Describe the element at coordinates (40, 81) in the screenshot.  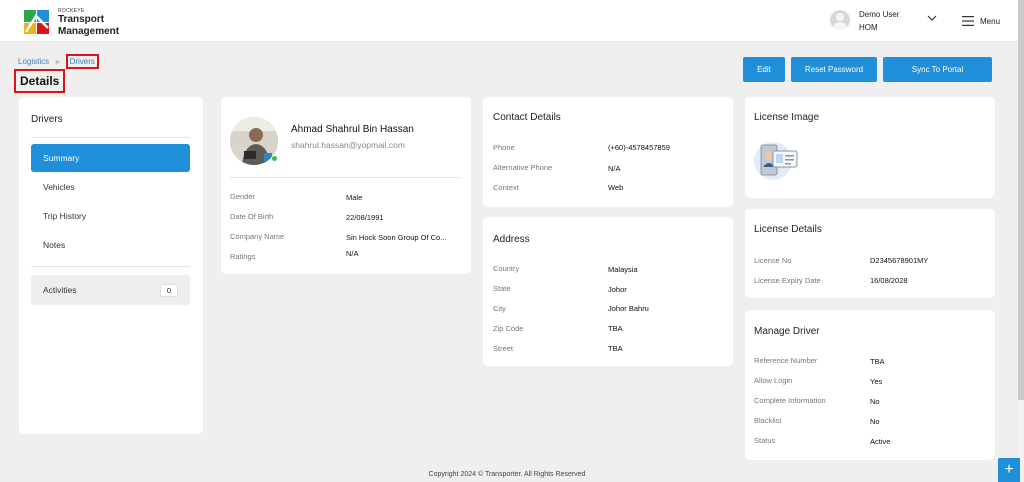
I see `page-title: Details` at that location.